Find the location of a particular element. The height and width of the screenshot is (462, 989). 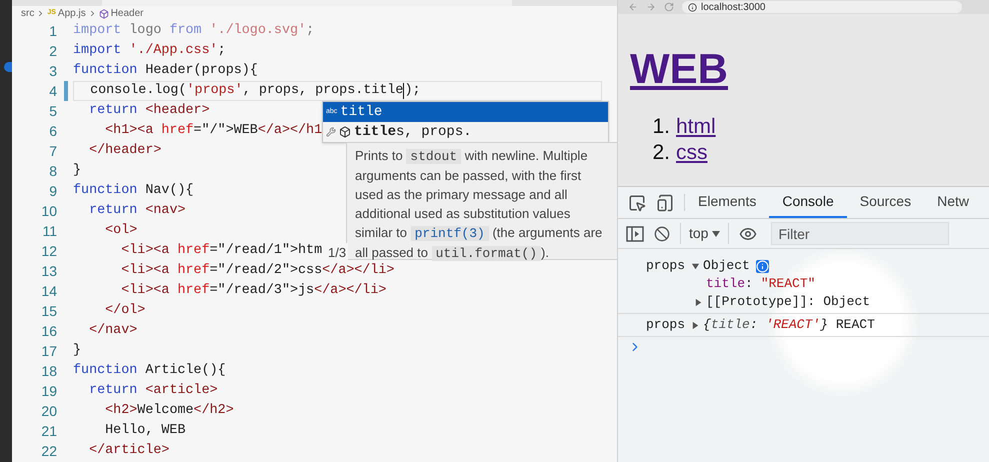

sidebar-toggle-icon is located at coordinates (635, 234).